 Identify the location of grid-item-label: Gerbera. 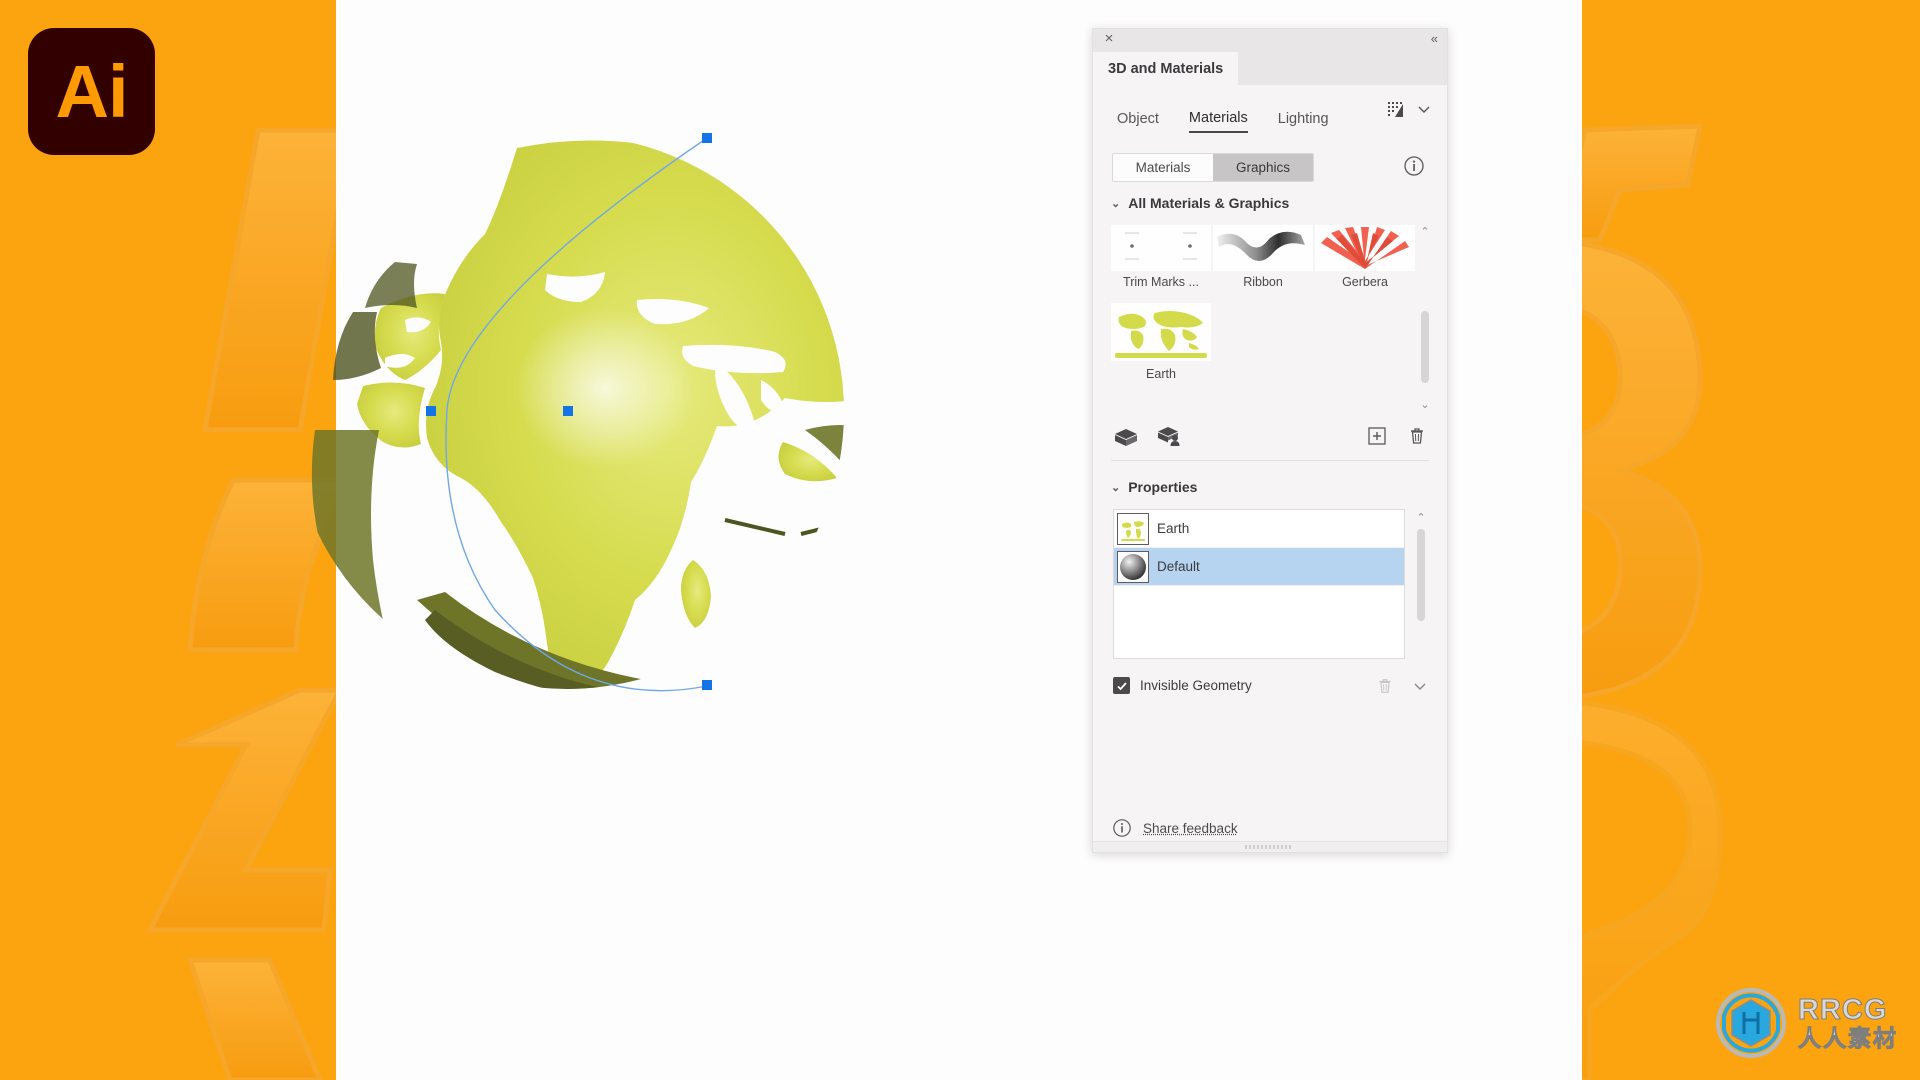
(1365, 282).